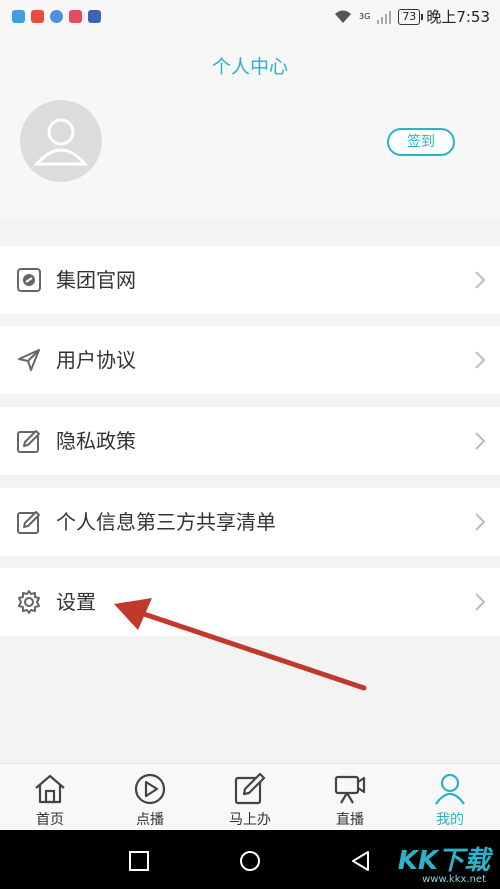 This screenshot has width=500, height=889. Describe the element at coordinates (454, 879) in the screenshot. I see `watermark-url: www.kkx.net` at that location.